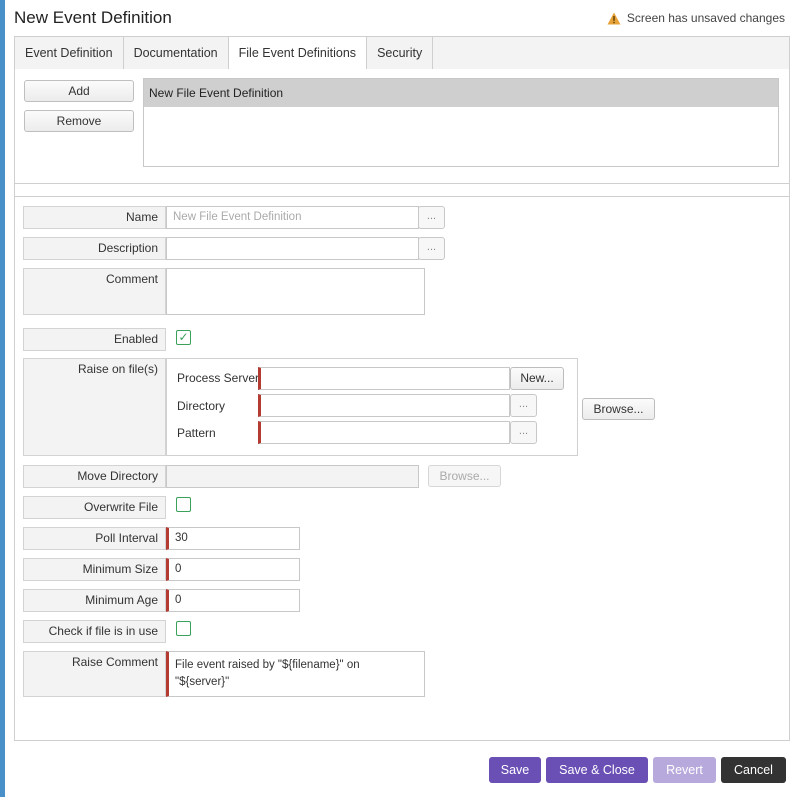 The width and height of the screenshot is (800, 797). Describe the element at coordinates (614, 18) in the screenshot. I see `warning-icon` at that location.